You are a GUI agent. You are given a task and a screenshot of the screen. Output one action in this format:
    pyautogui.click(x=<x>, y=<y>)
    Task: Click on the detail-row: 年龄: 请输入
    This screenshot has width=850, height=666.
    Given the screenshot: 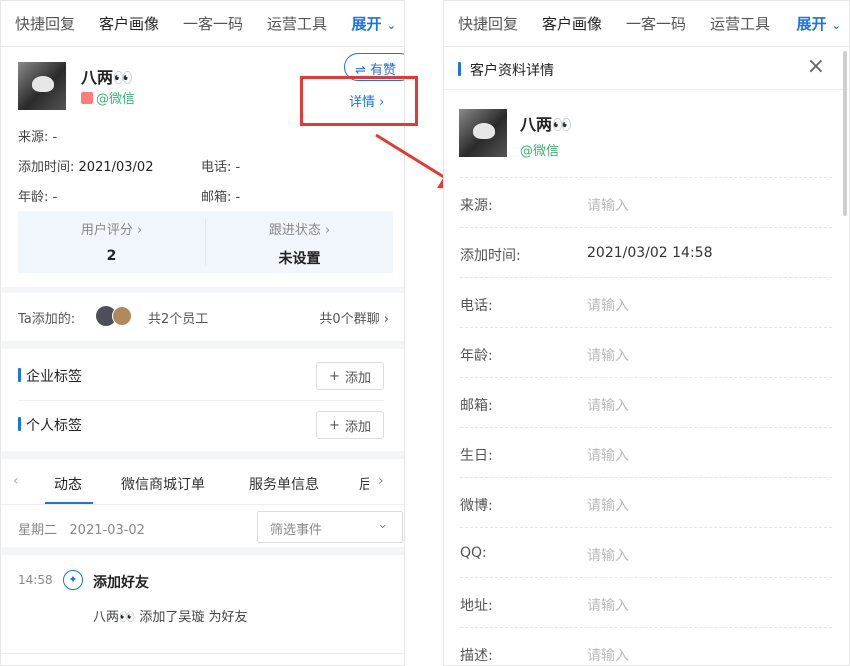 What is the action you would take?
    pyautogui.click(x=646, y=353)
    